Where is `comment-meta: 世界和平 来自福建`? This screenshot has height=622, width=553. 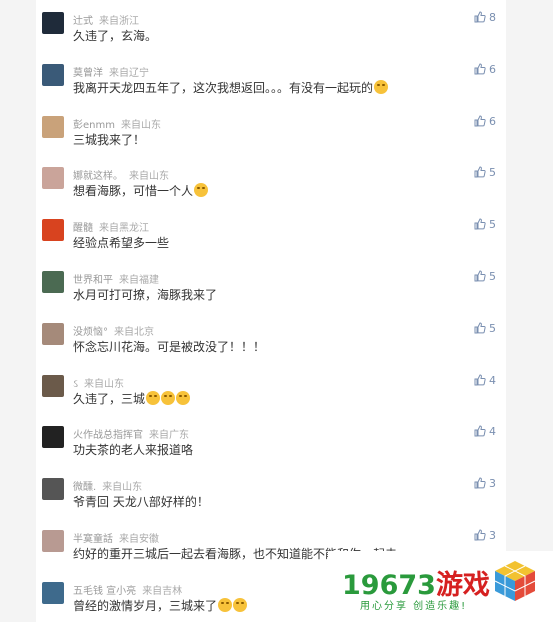
comment-meta: 世界和平 来自福建 is located at coordinates (116, 278).